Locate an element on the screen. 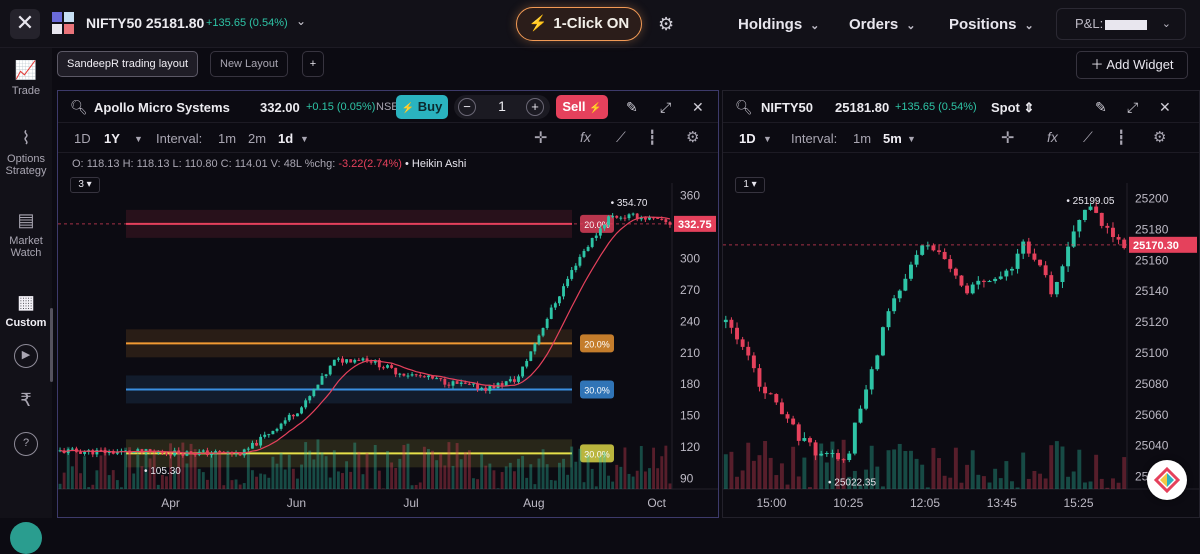  y-tick-label: 25100 is located at coordinates (1152, 353).